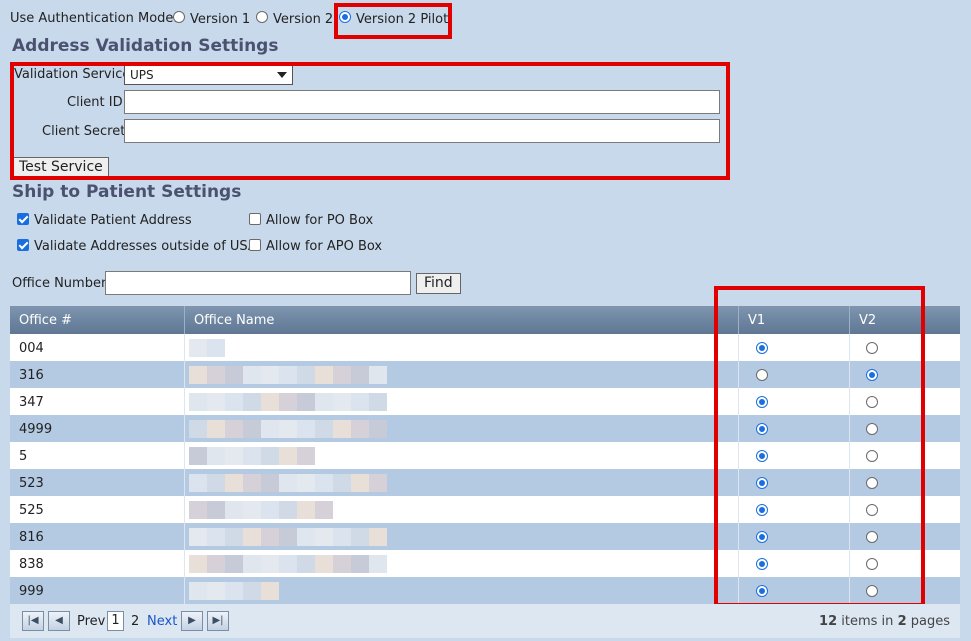 This screenshot has height=641, width=971. What do you see at coordinates (97, 320) in the screenshot?
I see `col-office-number: Office #` at bounding box center [97, 320].